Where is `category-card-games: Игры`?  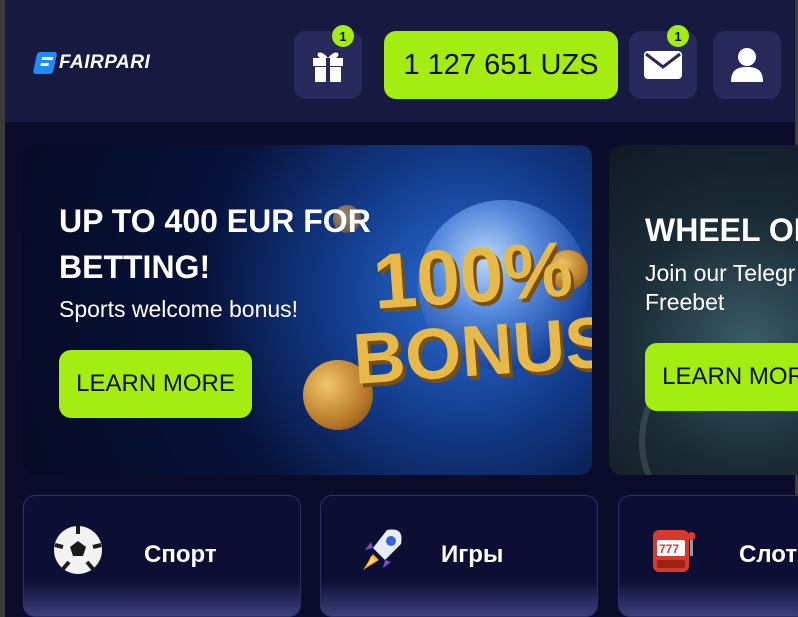
category-card-games: Игры is located at coordinates (459, 556).